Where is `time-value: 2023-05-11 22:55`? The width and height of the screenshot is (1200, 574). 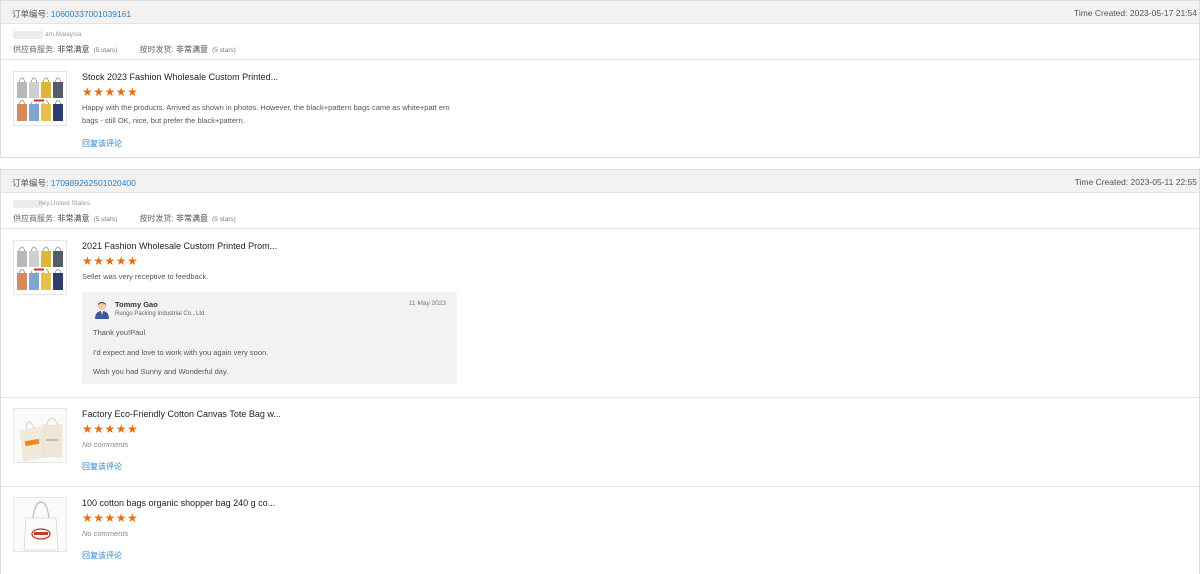
time-value: 2023-05-11 22:55 is located at coordinates (1163, 182).